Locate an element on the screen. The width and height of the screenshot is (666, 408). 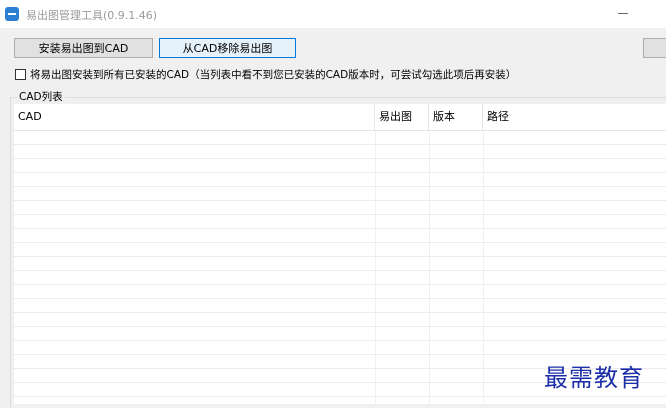
table-header: CAD 易出图 版本 路径 is located at coordinates (340, 117).